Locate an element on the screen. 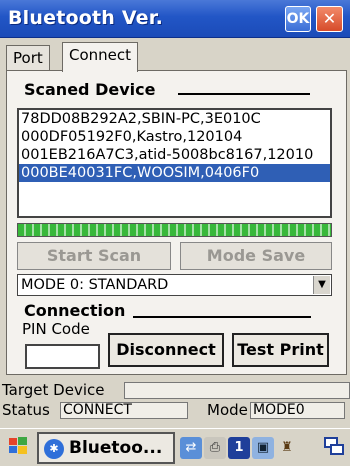 The height and width of the screenshot is (466, 350). status-label: Status is located at coordinates (26, 410).